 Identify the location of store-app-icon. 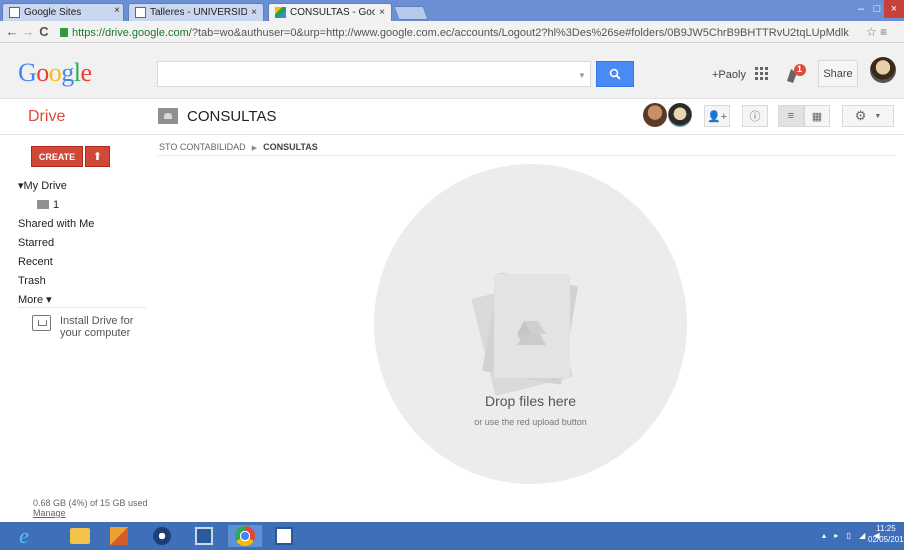
(119, 536).